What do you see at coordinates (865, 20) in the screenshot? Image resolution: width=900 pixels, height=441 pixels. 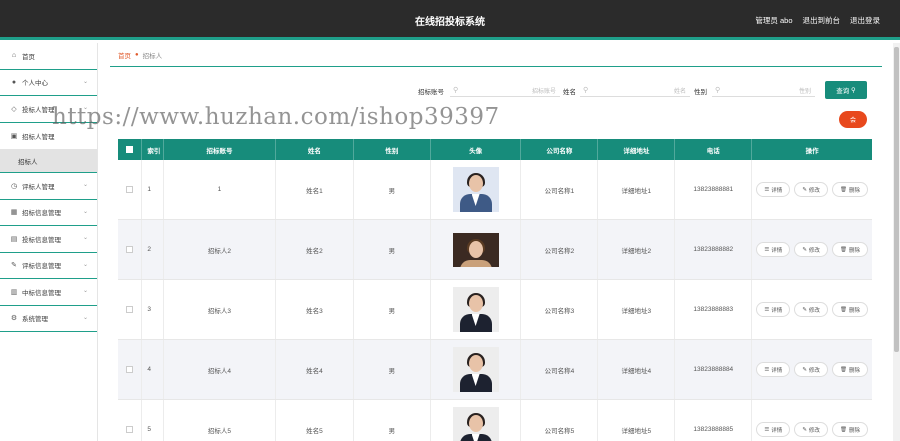 I see `logout-link: 退出登录` at bounding box center [865, 20].